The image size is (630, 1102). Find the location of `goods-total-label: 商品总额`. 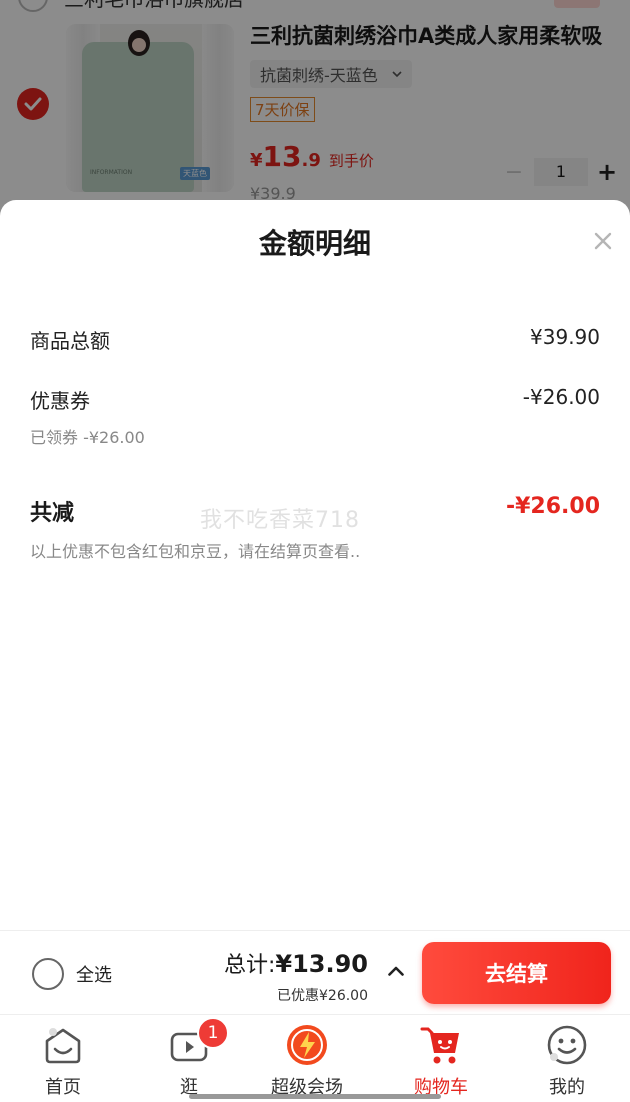

goods-total-label: 商品总额 is located at coordinates (70, 341).